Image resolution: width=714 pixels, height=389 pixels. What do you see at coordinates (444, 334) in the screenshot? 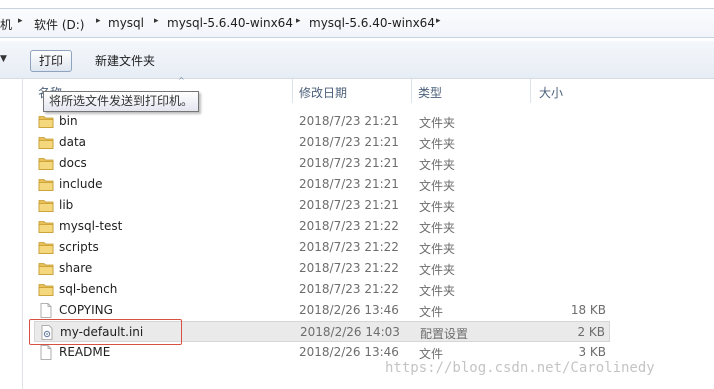
I see `file-type: 配置设置` at bounding box center [444, 334].